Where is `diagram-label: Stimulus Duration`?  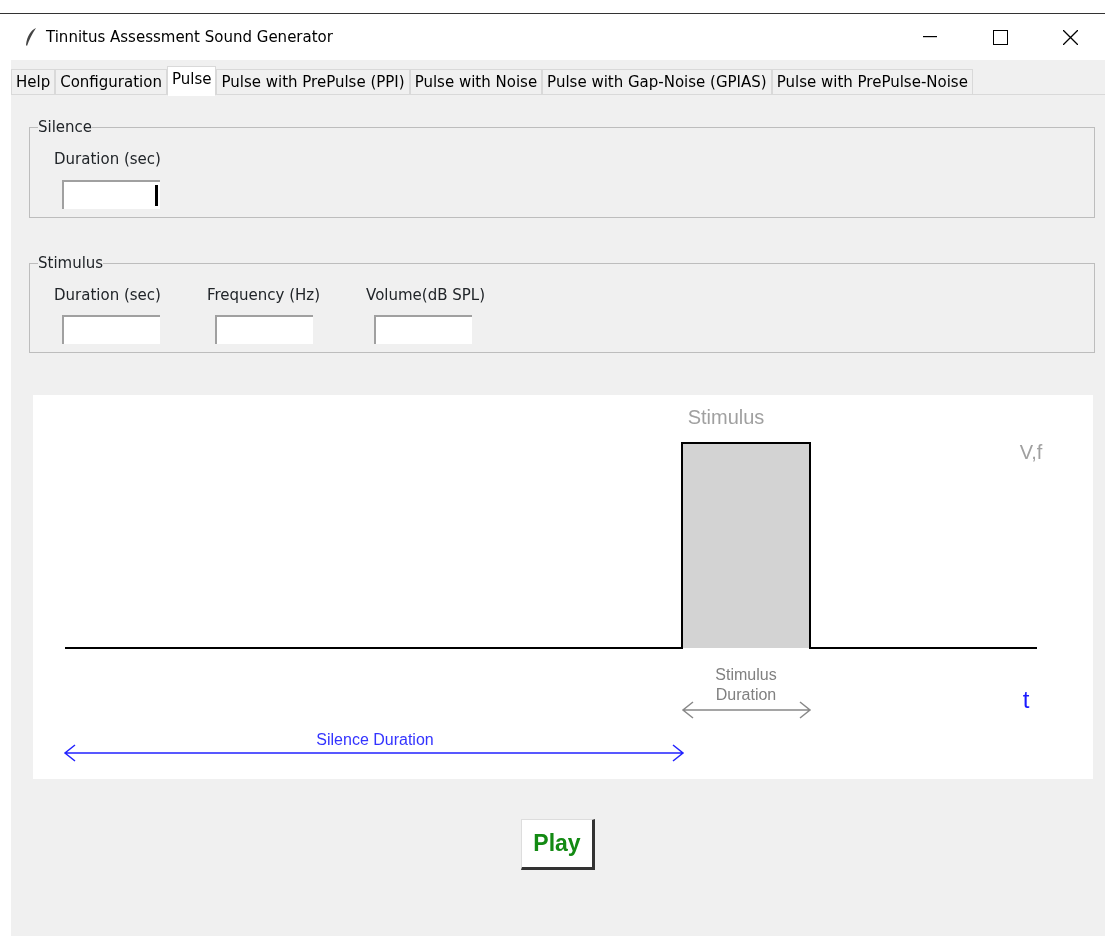
diagram-label: Stimulus Duration is located at coordinates (746, 684).